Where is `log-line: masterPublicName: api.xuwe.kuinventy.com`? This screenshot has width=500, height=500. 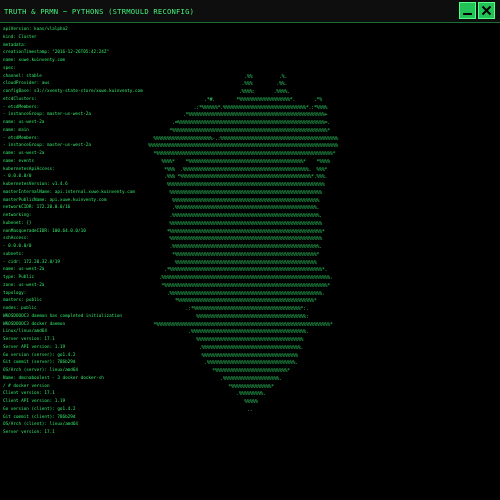 log-line: masterPublicName: api.xuwe.kuinventy.com is located at coordinates (55, 200).